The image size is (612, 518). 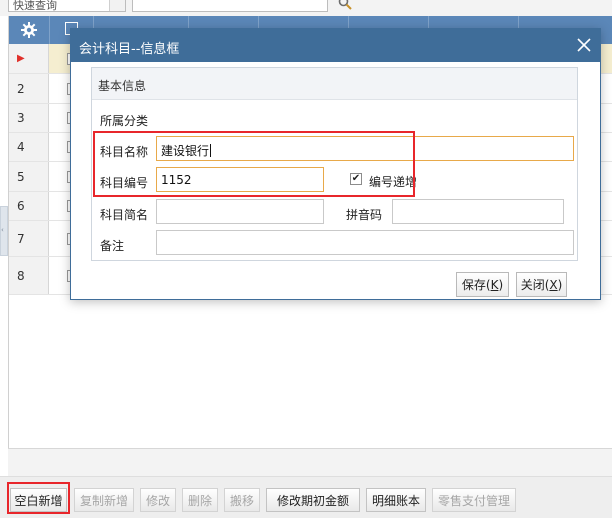 What do you see at coordinates (29, 176) in the screenshot?
I see `row-number-cell: 5` at bounding box center [29, 176].